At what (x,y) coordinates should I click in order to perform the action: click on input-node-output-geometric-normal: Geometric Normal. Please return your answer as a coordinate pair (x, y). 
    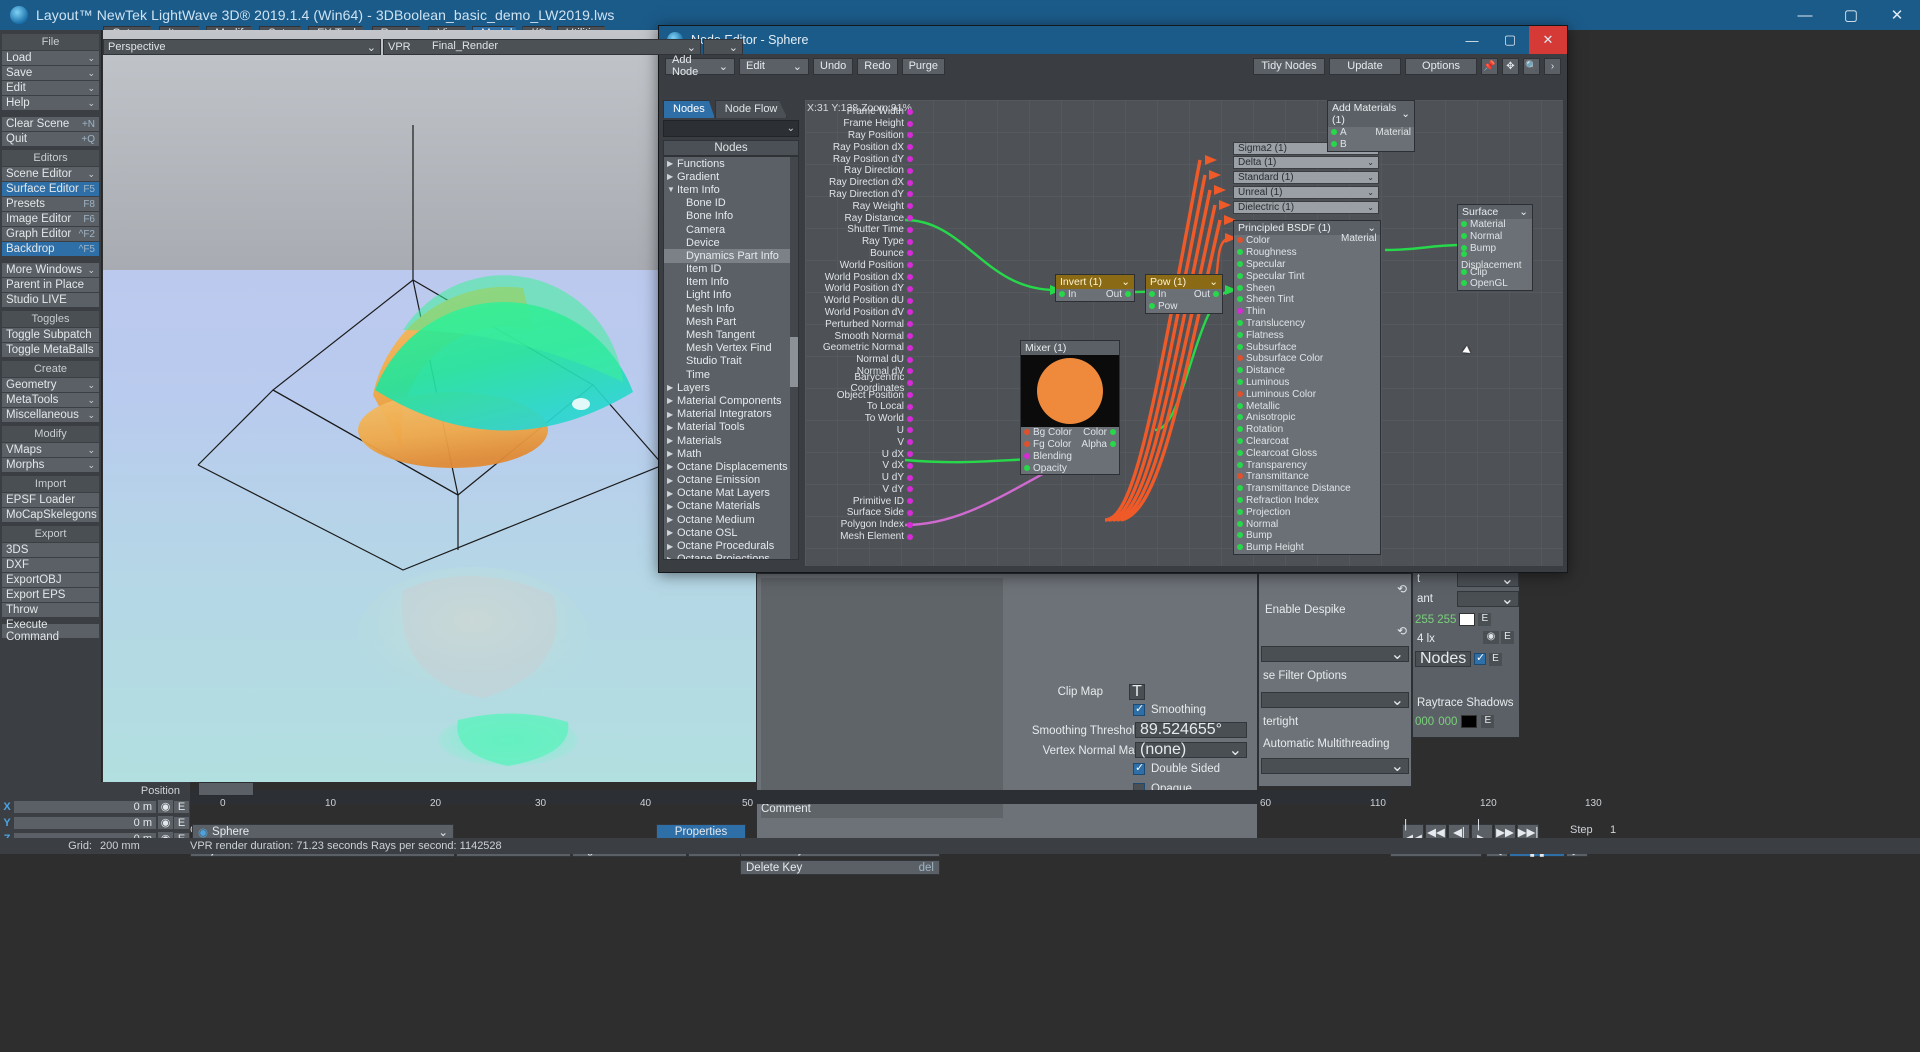
    Looking at the image, I should click on (859, 348).